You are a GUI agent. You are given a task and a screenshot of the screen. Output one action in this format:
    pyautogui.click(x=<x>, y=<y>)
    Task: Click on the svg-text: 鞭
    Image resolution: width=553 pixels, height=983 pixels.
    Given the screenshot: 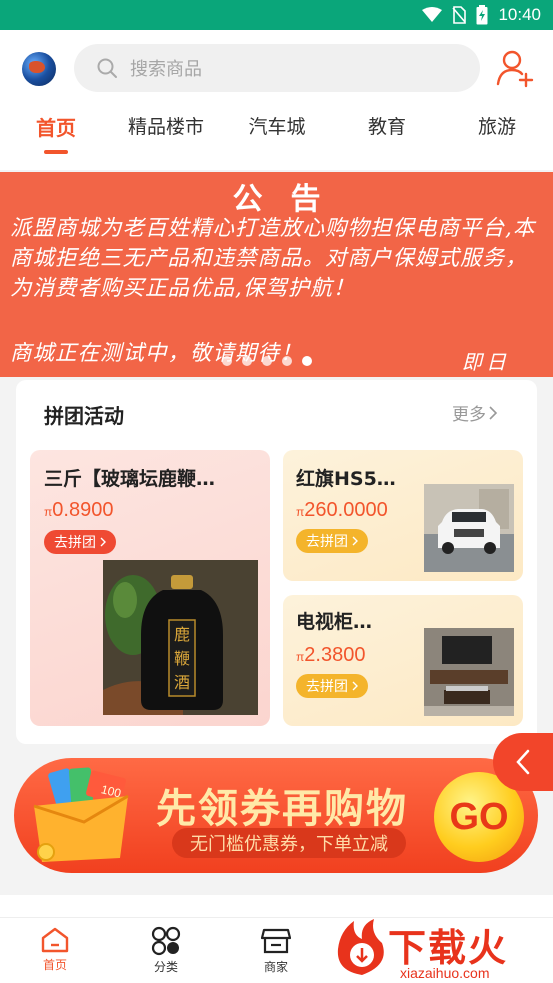 What is the action you would take?
    pyautogui.click(x=182, y=658)
    